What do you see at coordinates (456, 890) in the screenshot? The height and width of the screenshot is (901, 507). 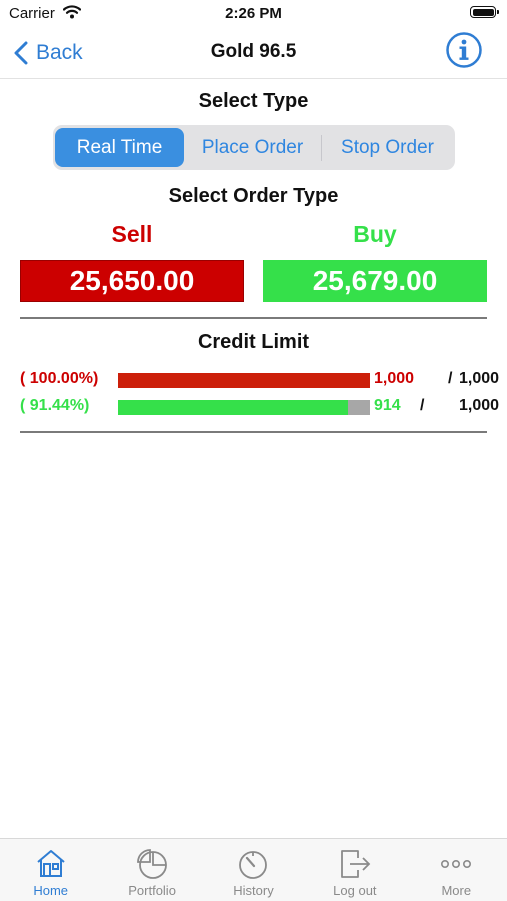 I see `tab-more-label: More` at bounding box center [456, 890].